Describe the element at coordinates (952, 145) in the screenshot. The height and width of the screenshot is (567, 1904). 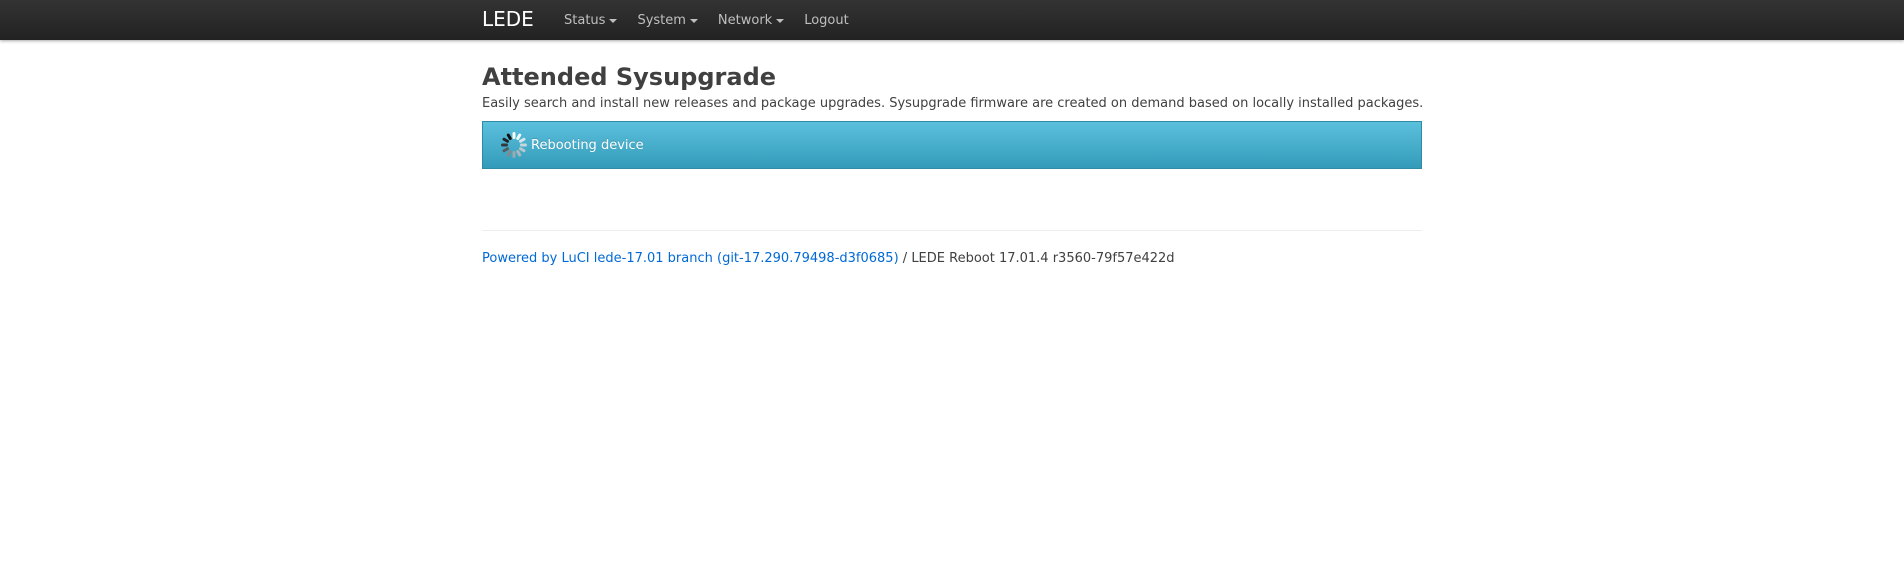
I see `status-alert: Rebooting device` at that location.